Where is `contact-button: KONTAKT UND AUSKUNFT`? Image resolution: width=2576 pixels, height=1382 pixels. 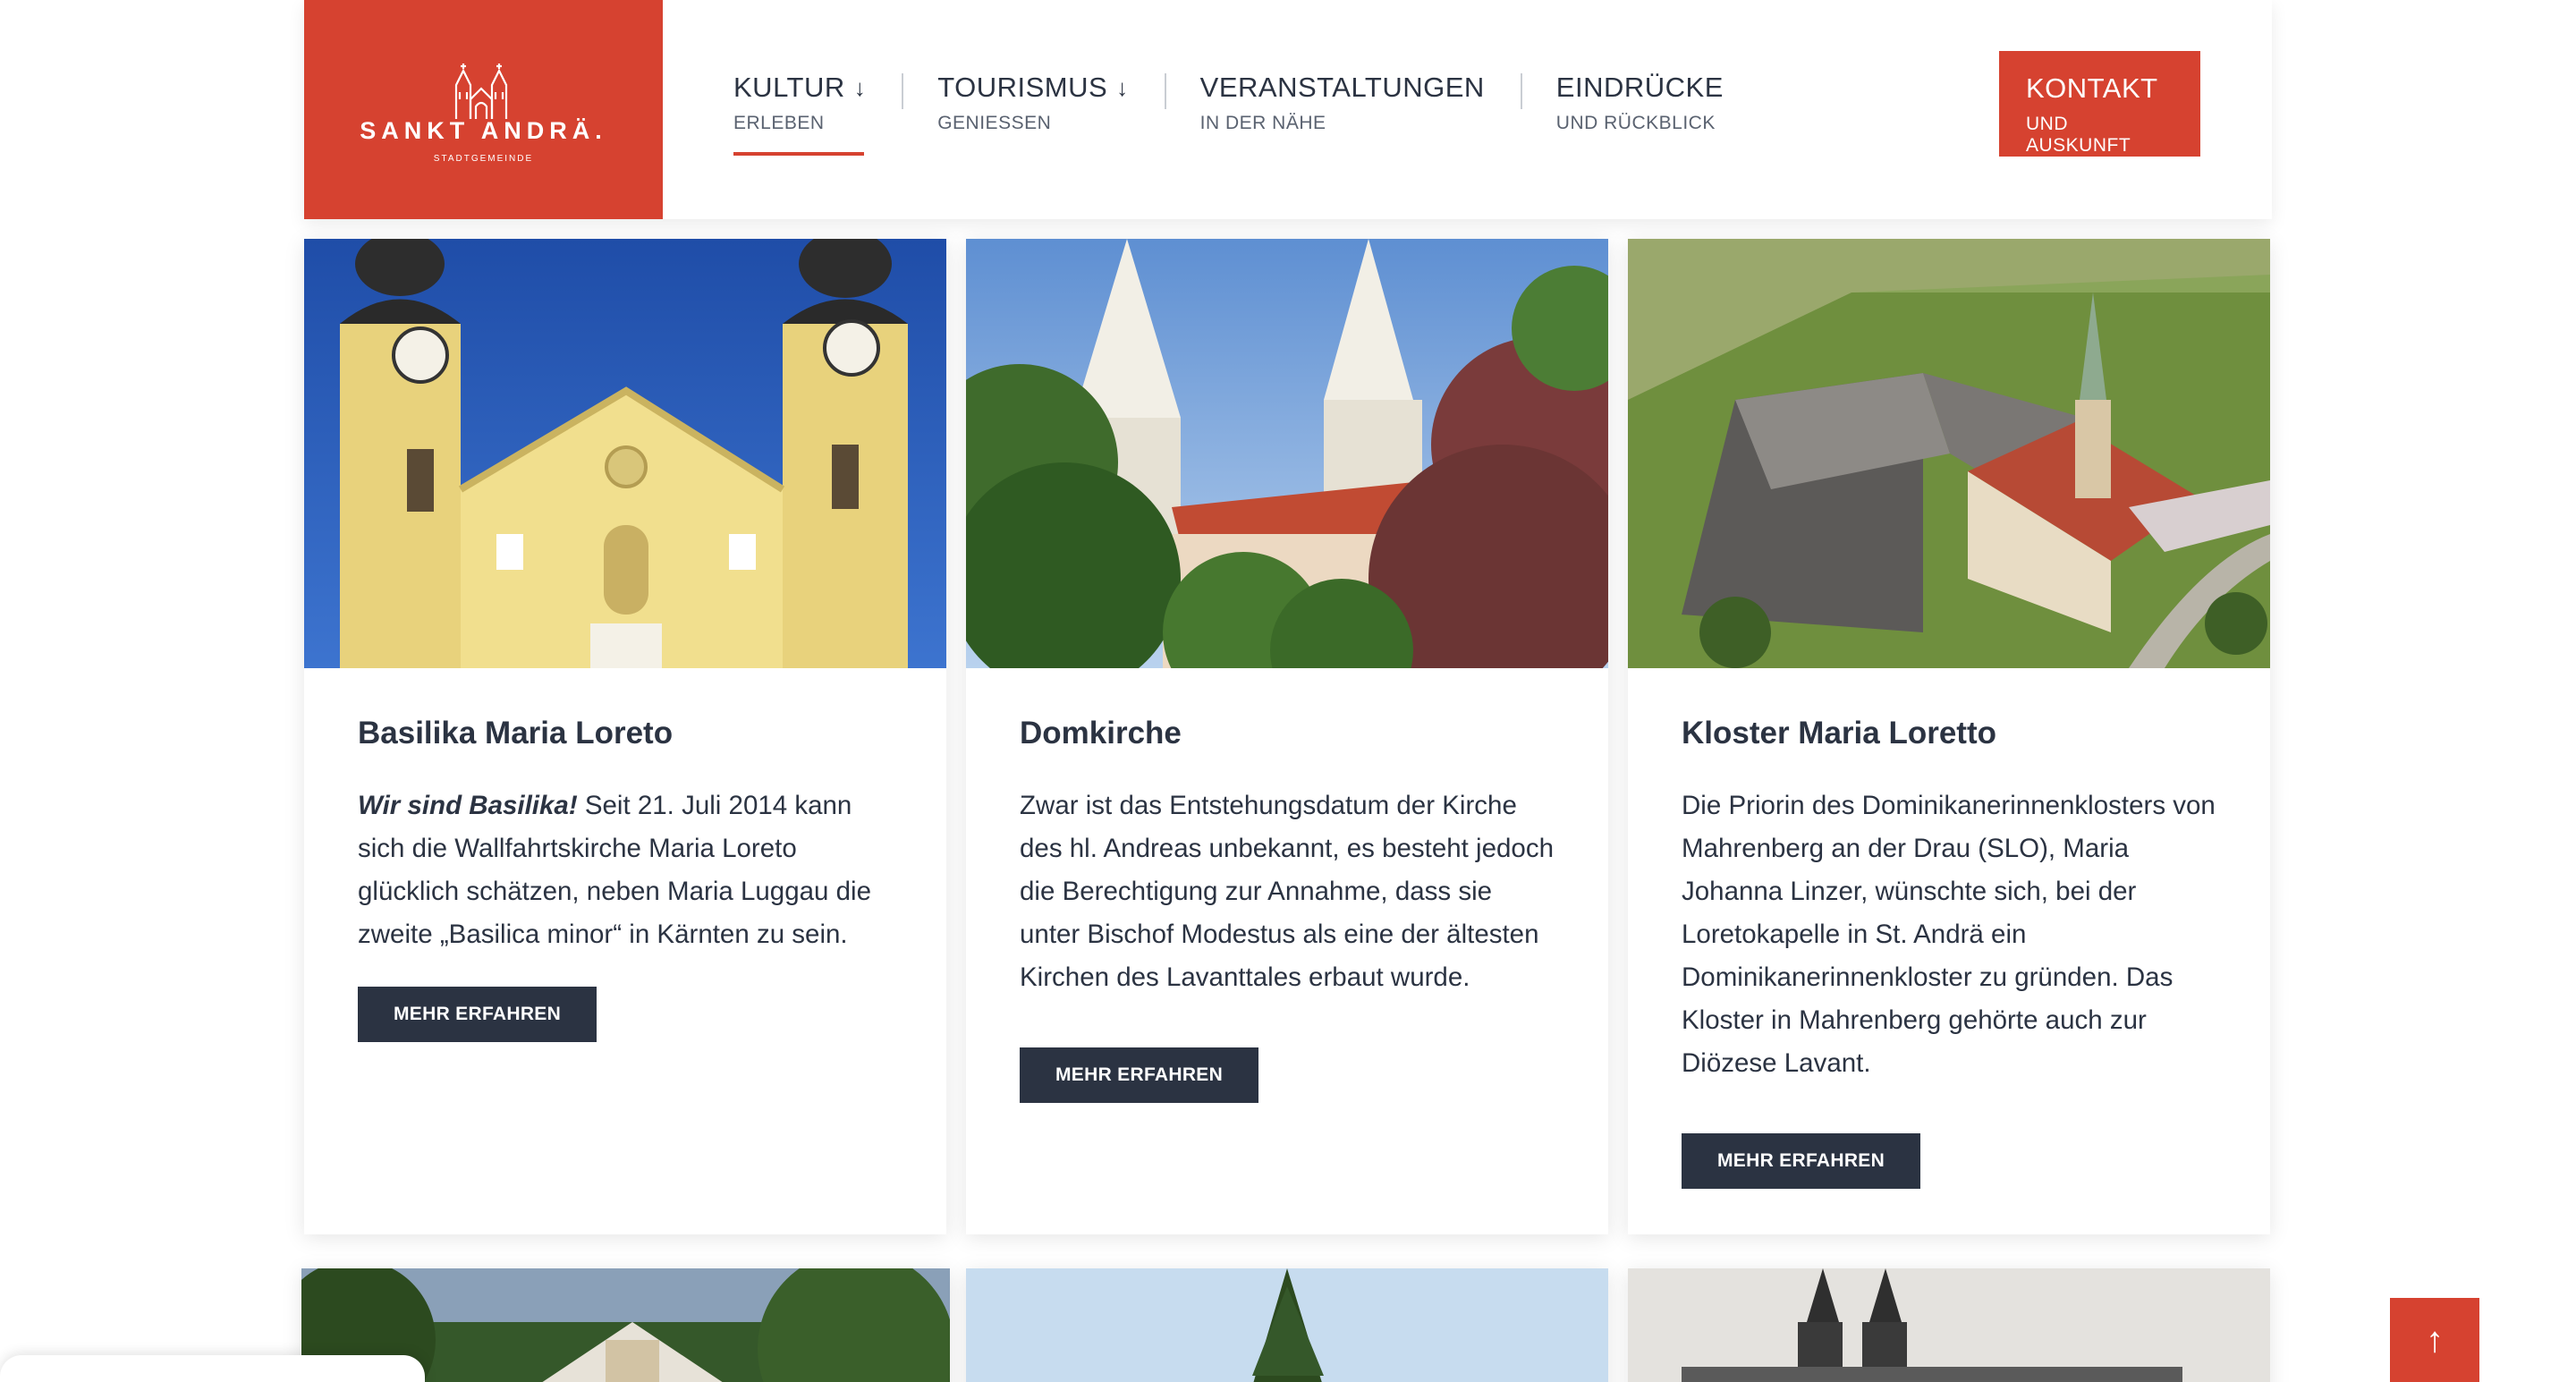 contact-button: KONTAKT UND AUSKUNFT is located at coordinates (2099, 104).